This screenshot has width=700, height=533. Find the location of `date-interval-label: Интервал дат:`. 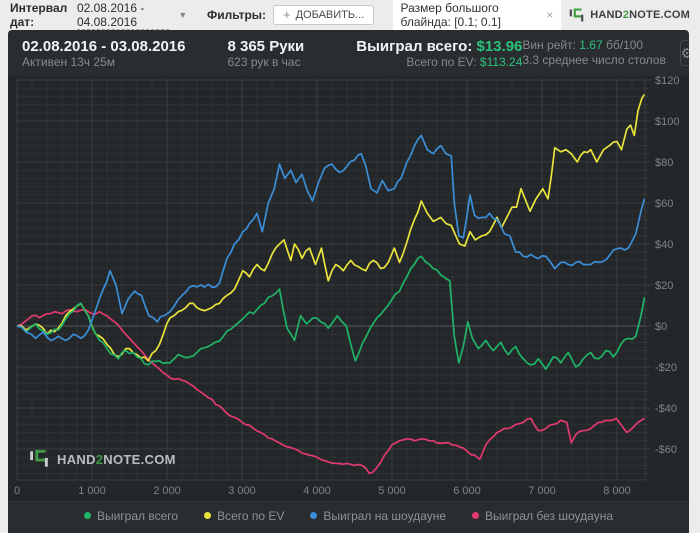

date-interval-label: Интервал дат: is located at coordinates (39, 15).